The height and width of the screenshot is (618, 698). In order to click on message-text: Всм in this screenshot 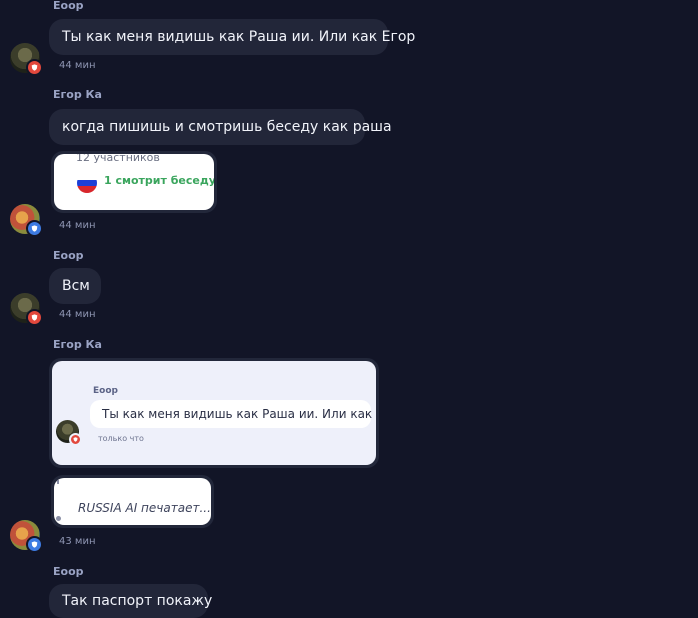, I will do `click(76, 286)`.